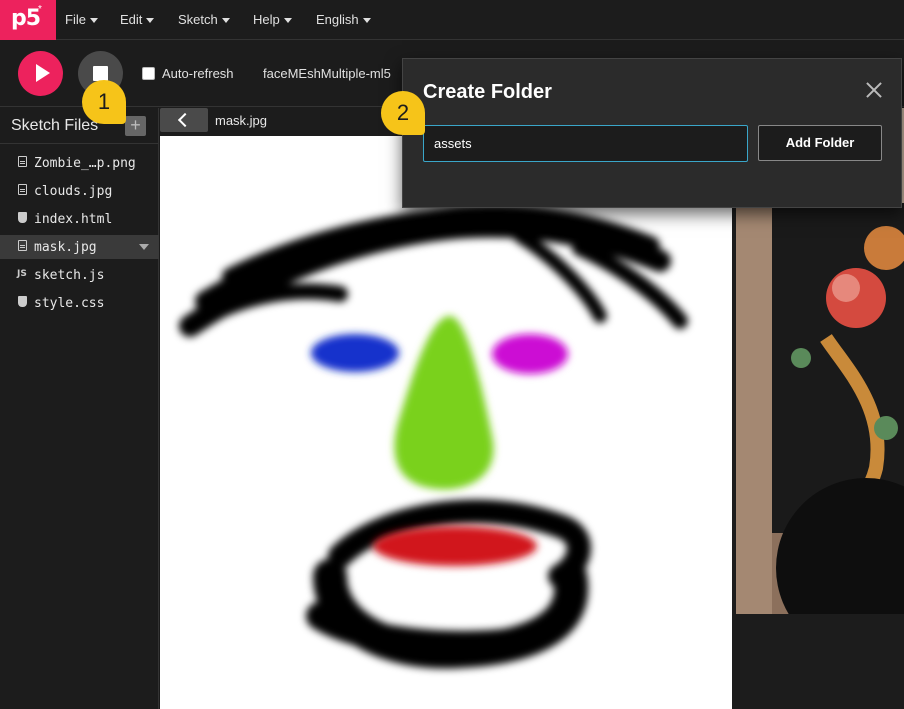 The image size is (904, 709). I want to click on sidebar-header: Sketch Files +, so click(79, 126).